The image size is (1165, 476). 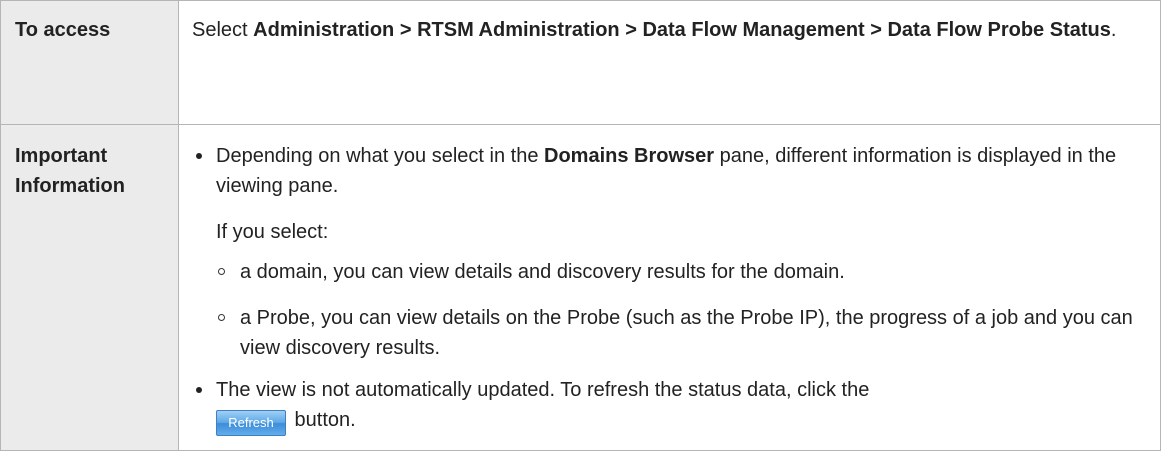 I want to click on info-label: Important Information, so click(x=70, y=171).